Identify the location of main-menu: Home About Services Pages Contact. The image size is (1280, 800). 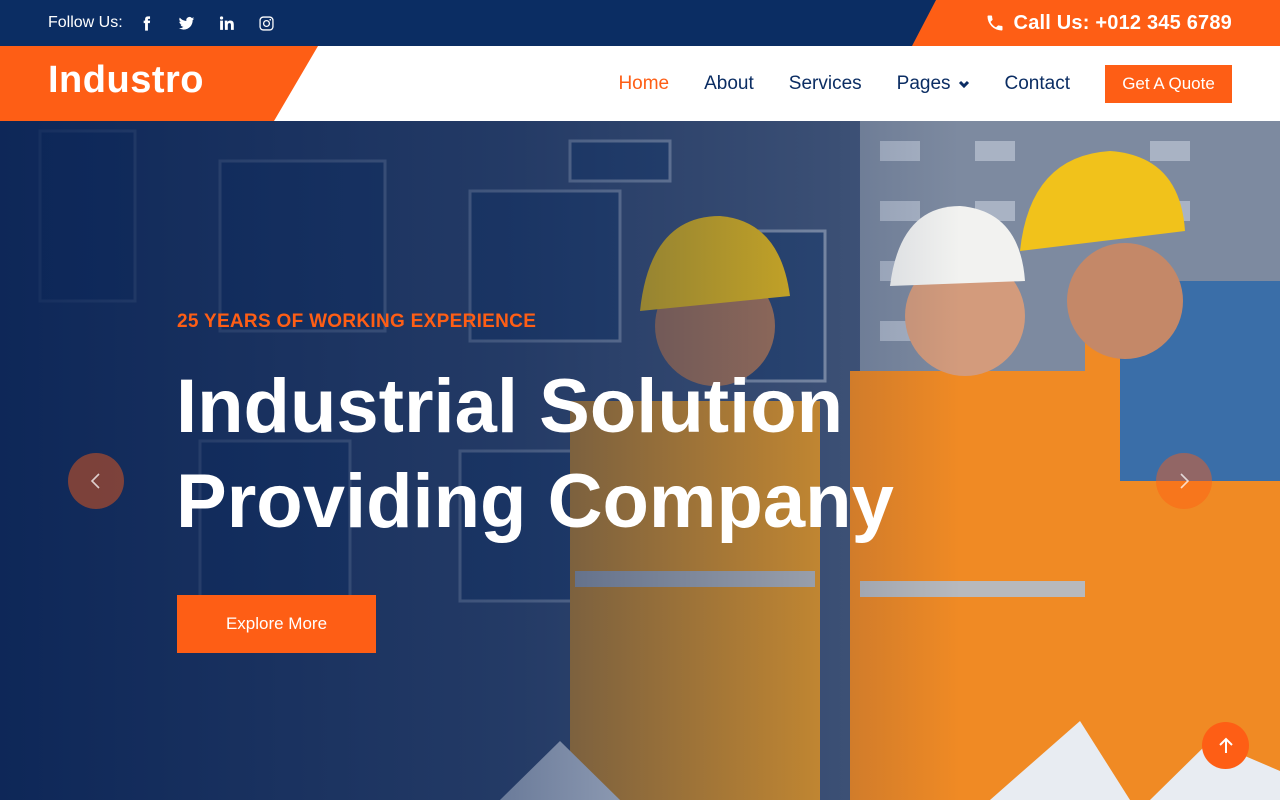
(826, 83).